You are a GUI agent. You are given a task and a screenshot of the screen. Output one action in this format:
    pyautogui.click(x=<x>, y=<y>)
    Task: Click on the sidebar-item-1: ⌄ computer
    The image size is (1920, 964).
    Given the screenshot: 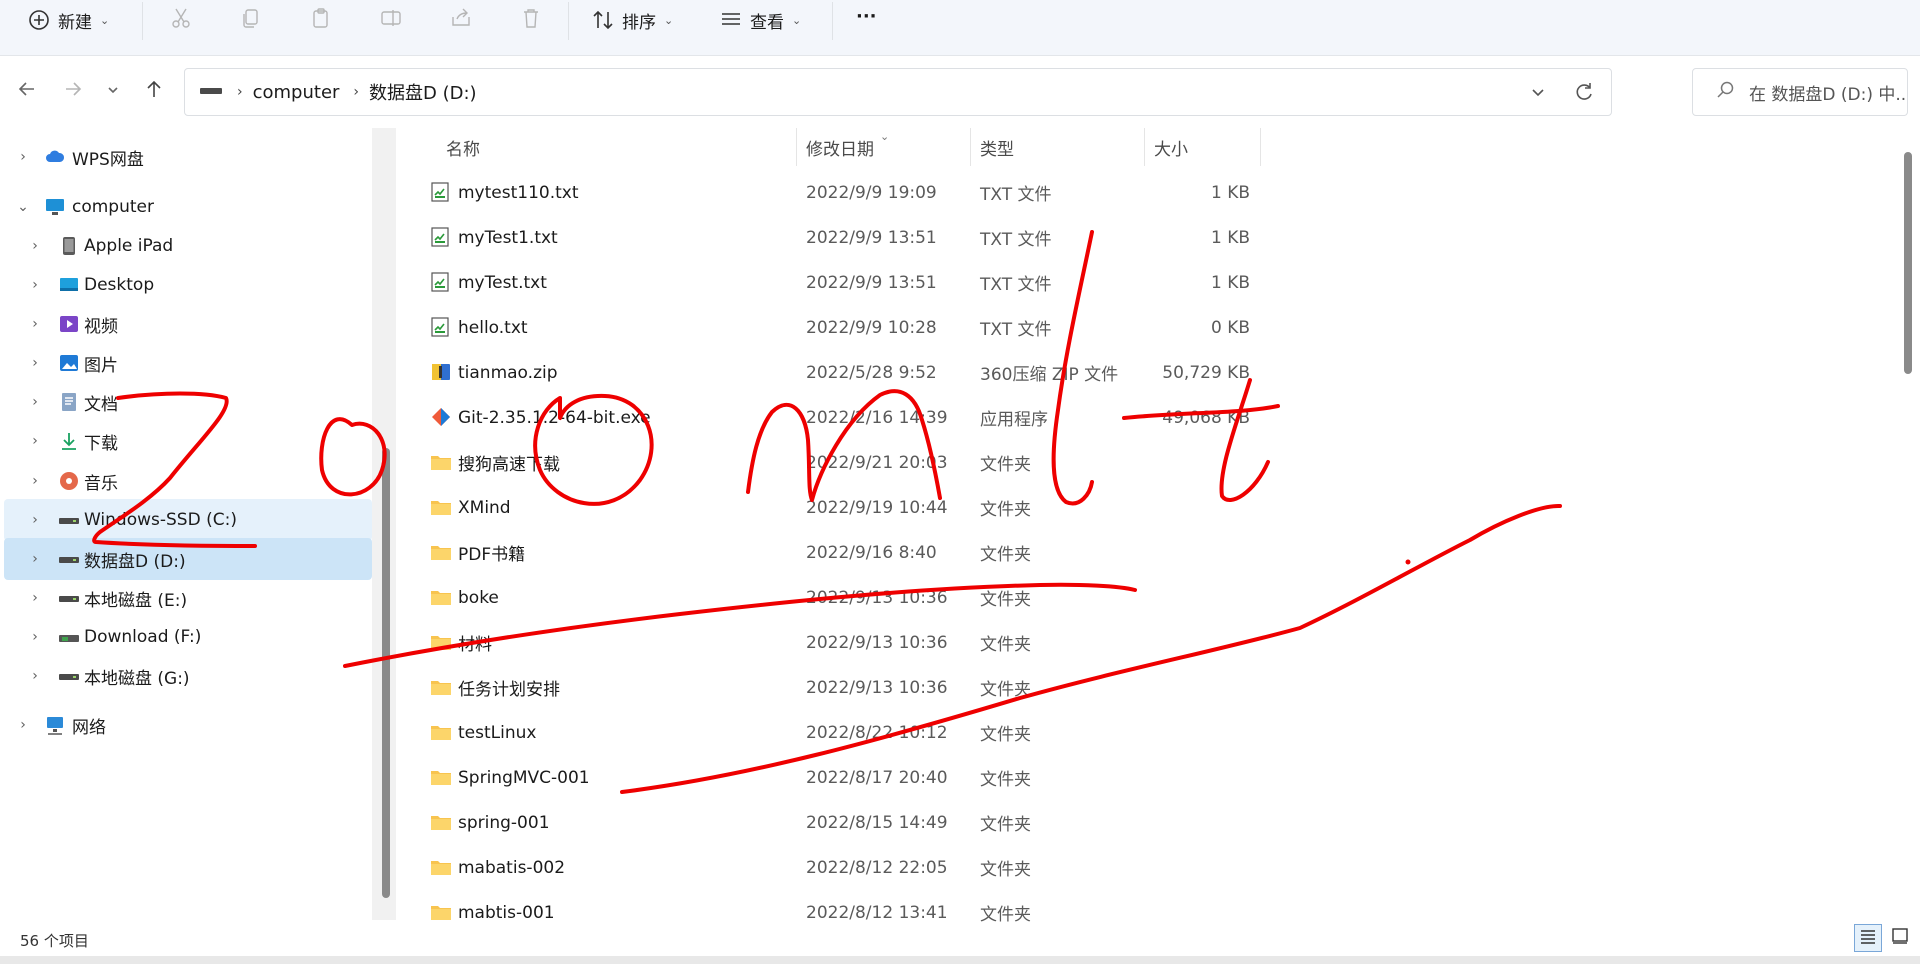 What is the action you would take?
    pyautogui.click(x=188, y=207)
    